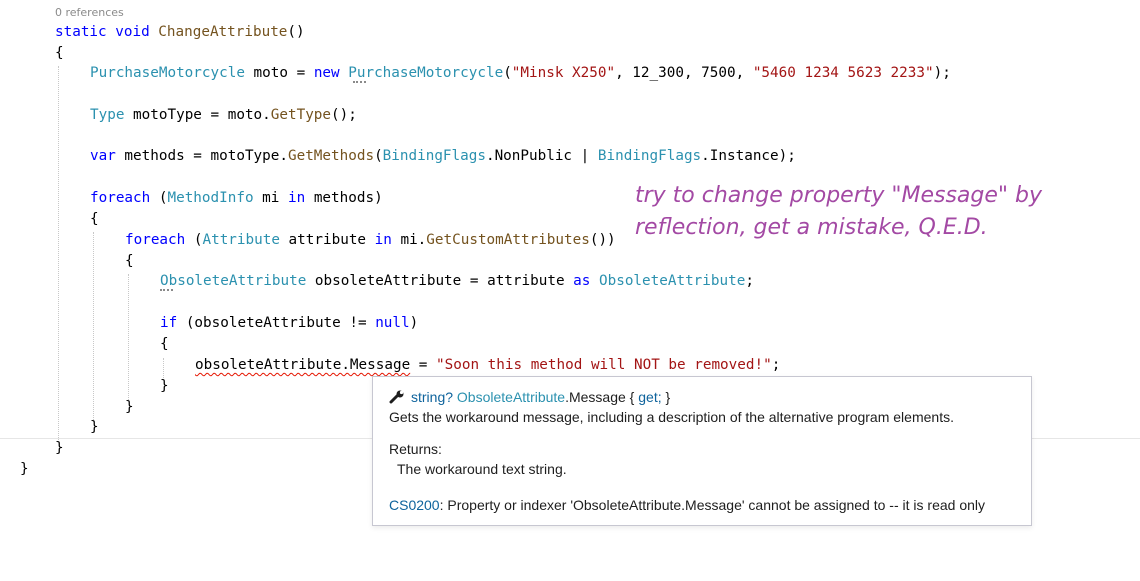 The width and height of the screenshot is (1140, 581). Describe the element at coordinates (392, 323) in the screenshot. I see `keyword: null` at that location.